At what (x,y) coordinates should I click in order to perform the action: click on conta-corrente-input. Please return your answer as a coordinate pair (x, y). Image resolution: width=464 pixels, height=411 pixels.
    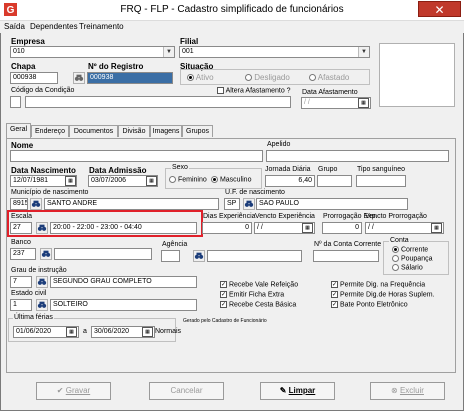
    Looking at the image, I should click on (346, 256).